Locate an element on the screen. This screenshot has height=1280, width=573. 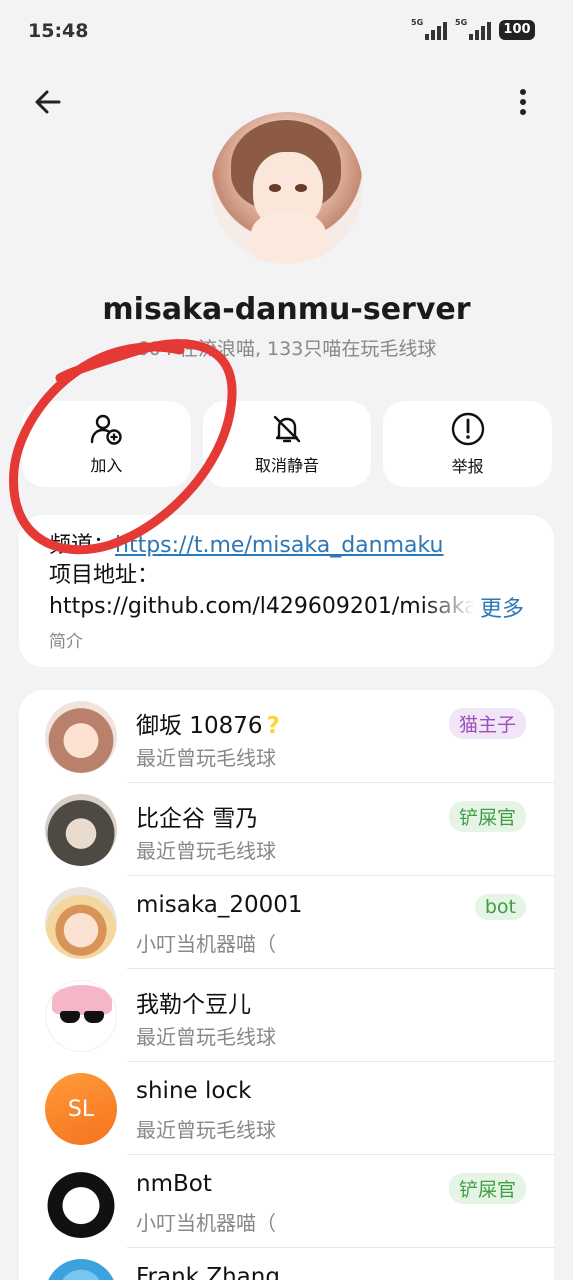
list-item: SL shine lock 最近曾玩毛线球 is located at coordinates (286, 1108).